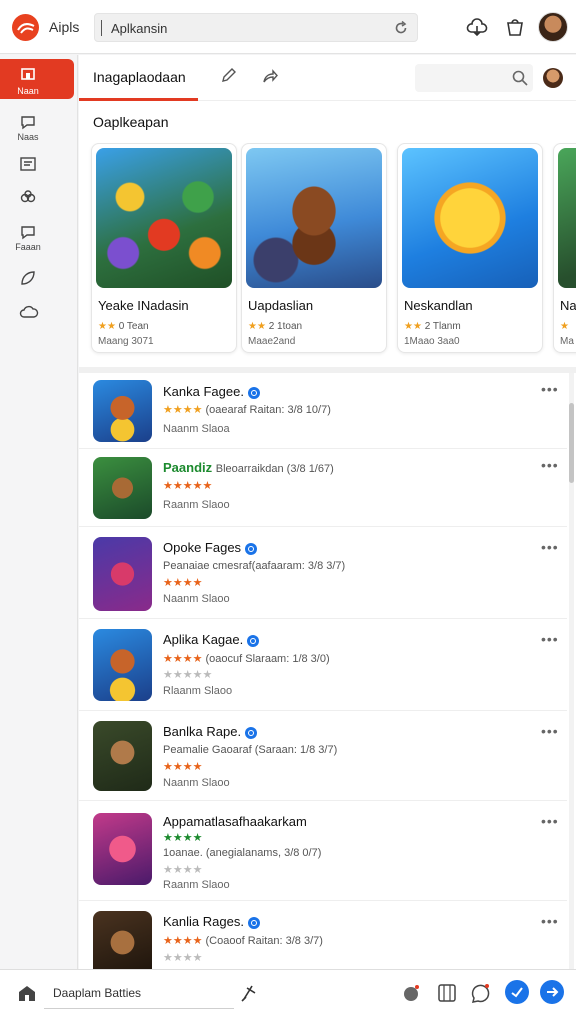 The height and width of the screenshot is (1024, 576). Describe the element at coordinates (210, 731) in the screenshot. I see `app-name: Banlka Rape.` at that location.